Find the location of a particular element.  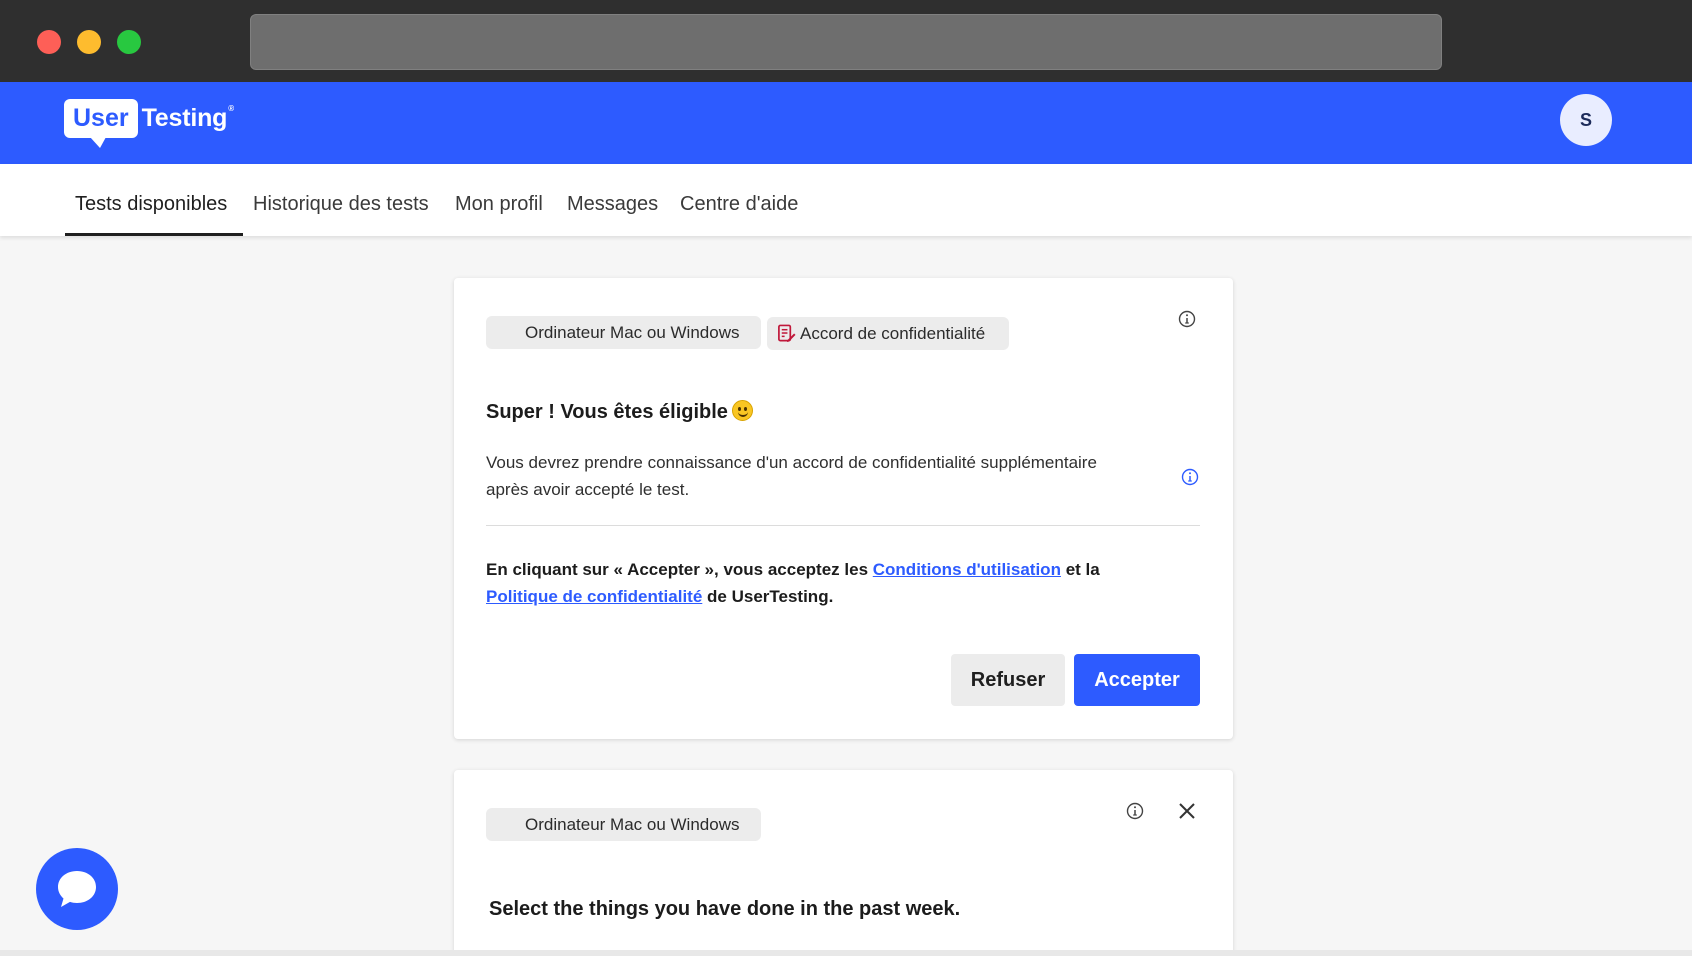

close-window-button is located at coordinates (49, 42).